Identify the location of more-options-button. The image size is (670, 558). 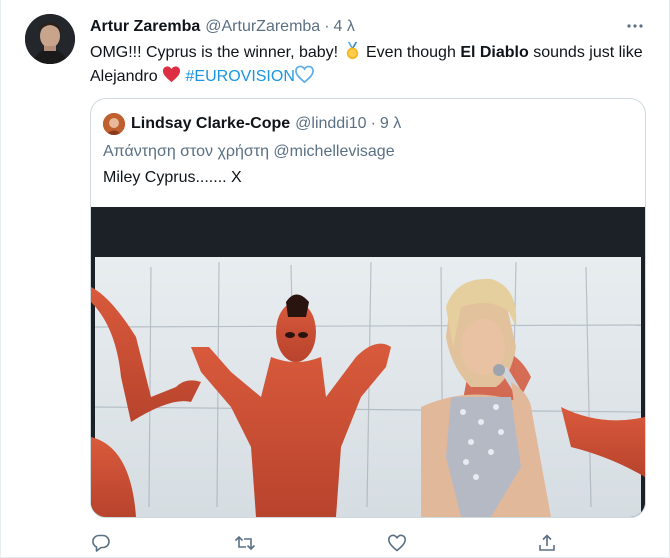
(635, 26).